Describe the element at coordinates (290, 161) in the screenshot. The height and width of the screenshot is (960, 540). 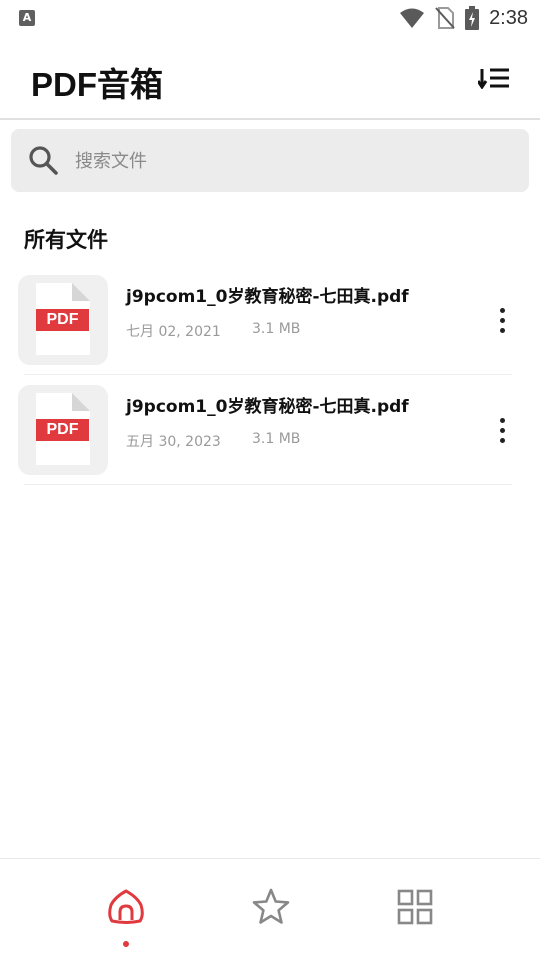
I see `search-input` at that location.